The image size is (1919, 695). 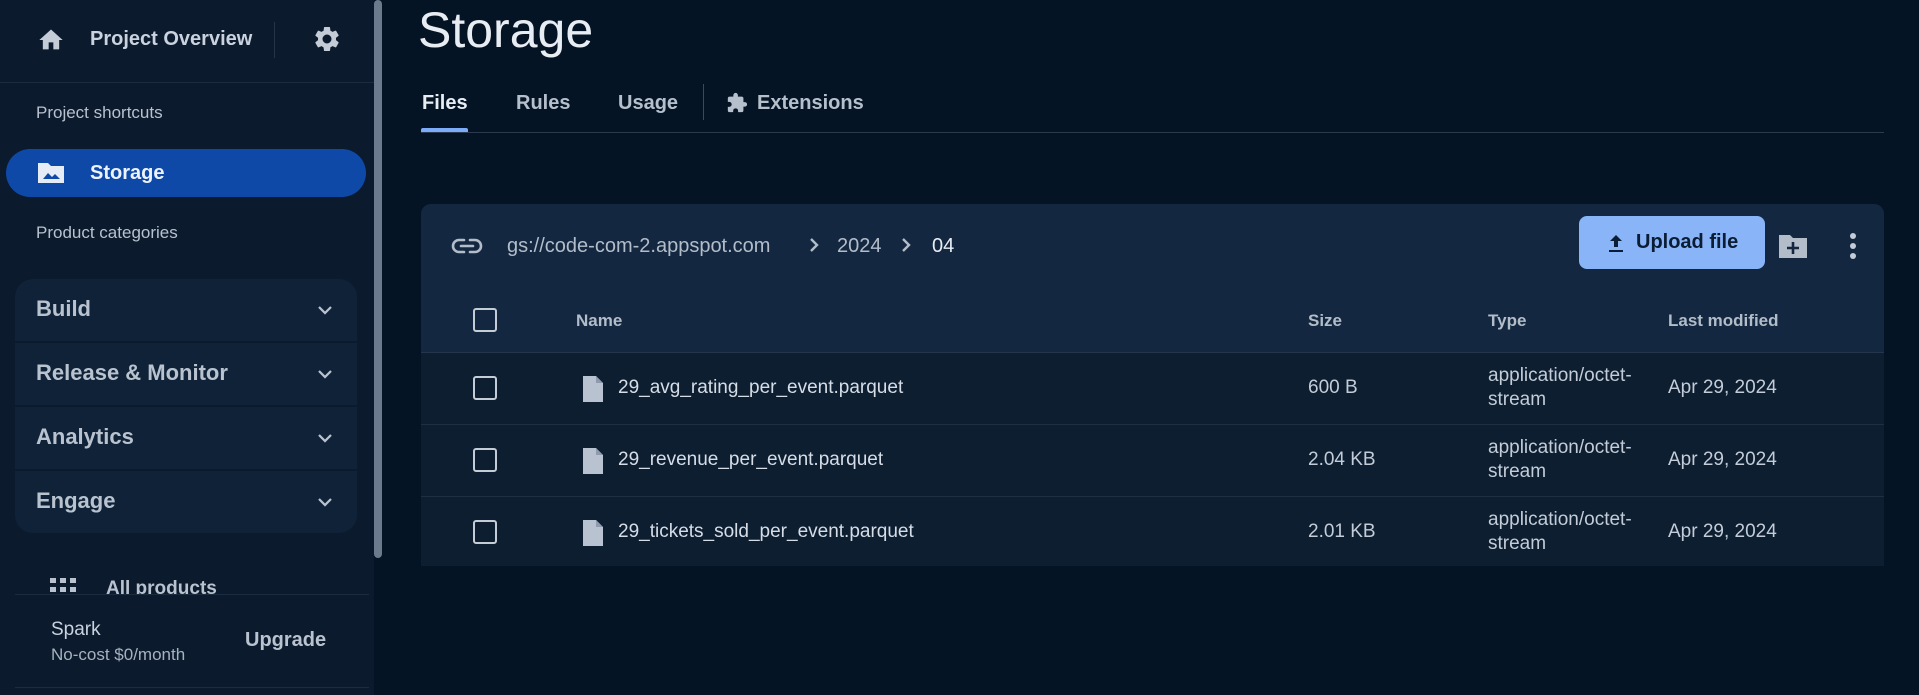 I want to click on upgrade-button: Upgrade, so click(x=285, y=640).